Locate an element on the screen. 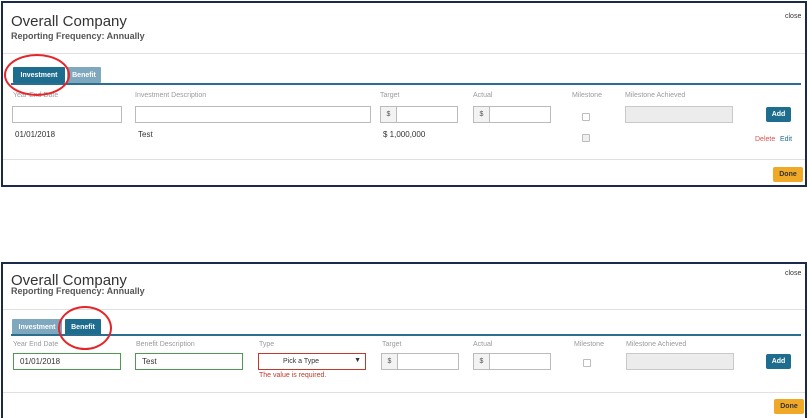 The width and height of the screenshot is (809, 418). edit-link: Edit is located at coordinates (786, 139).